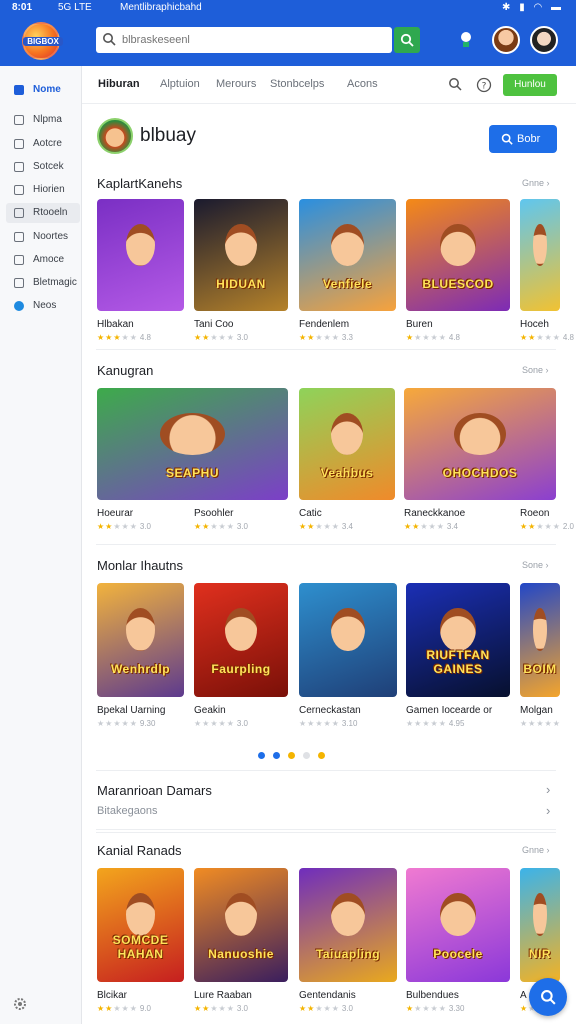  I want to click on friend-avatar, so click(544, 40).